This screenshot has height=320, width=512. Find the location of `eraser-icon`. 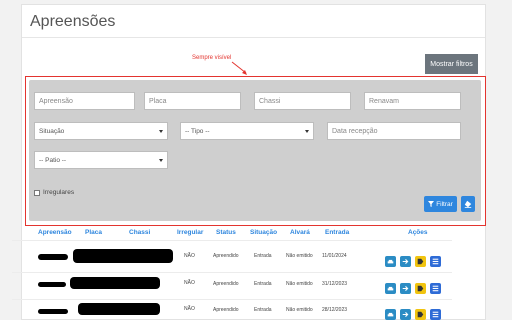

eraser-icon is located at coordinates (468, 204).